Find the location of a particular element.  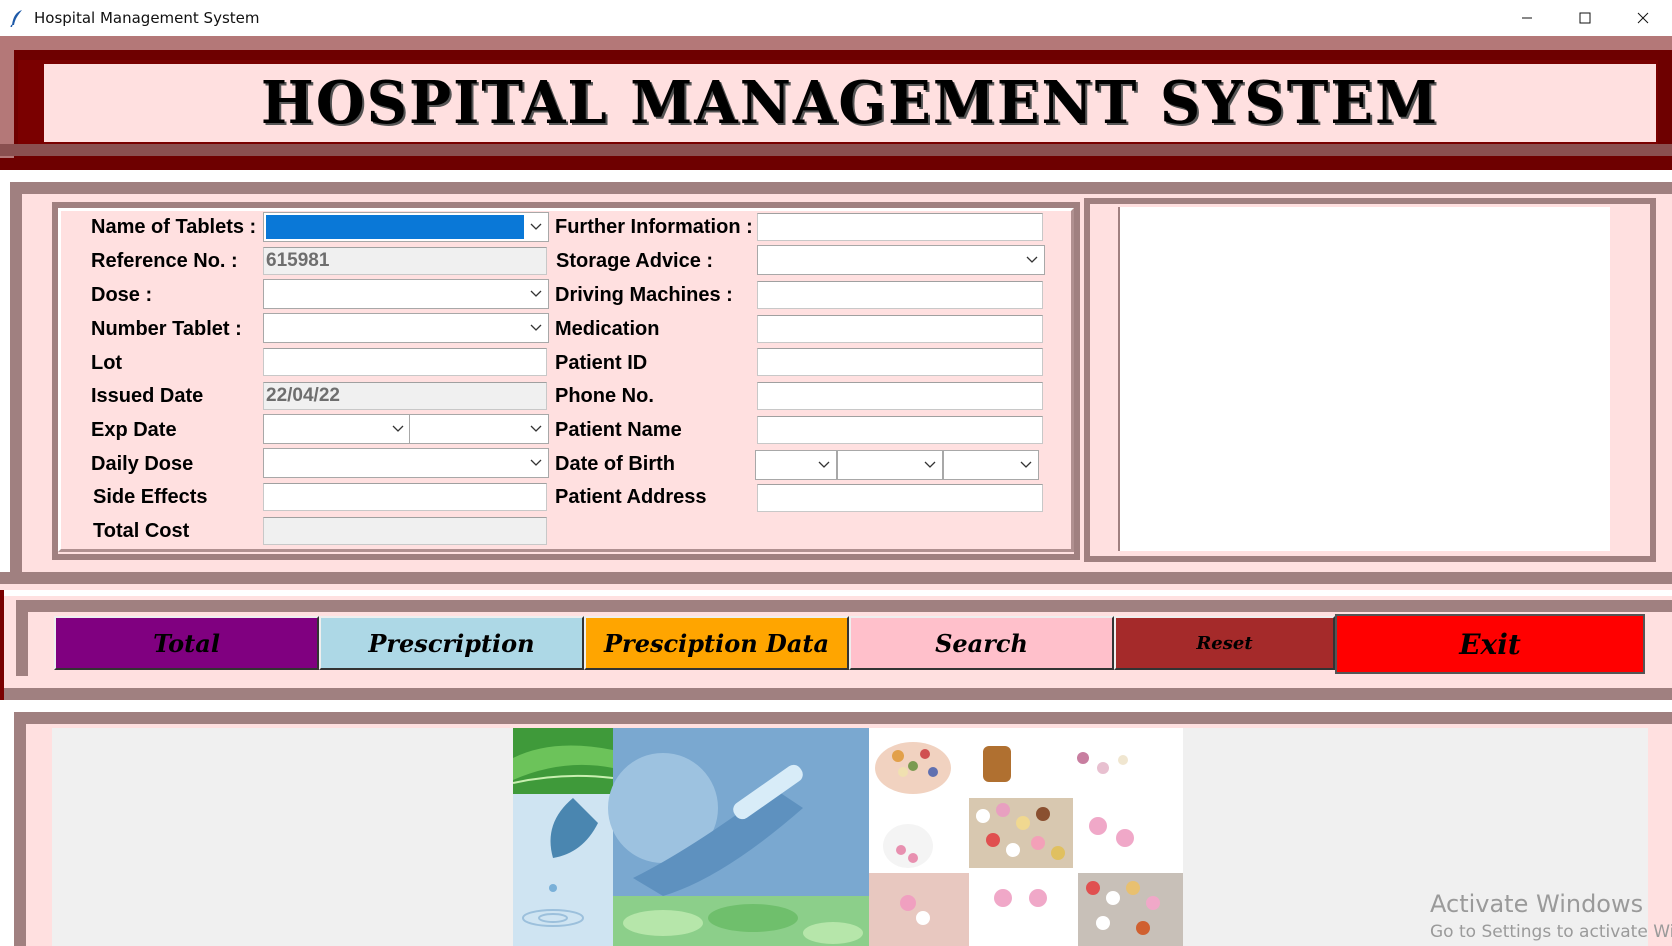

label-side-effects: Side Effects is located at coordinates (150, 497).